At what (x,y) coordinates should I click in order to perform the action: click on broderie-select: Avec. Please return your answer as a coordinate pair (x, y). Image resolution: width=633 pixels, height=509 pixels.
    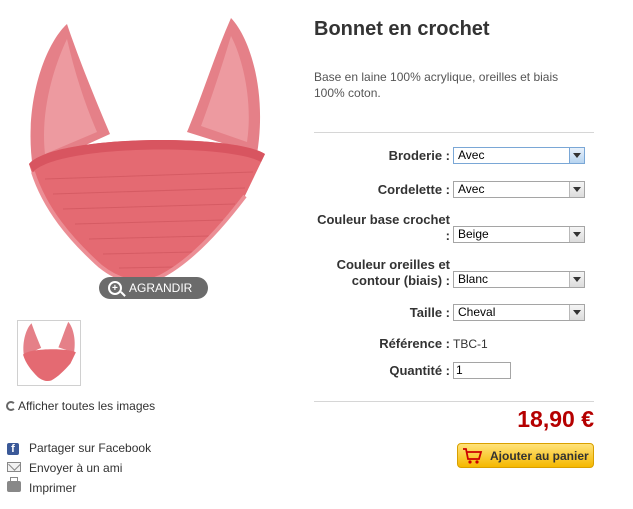
    Looking at the image, I should click on (519, 155).